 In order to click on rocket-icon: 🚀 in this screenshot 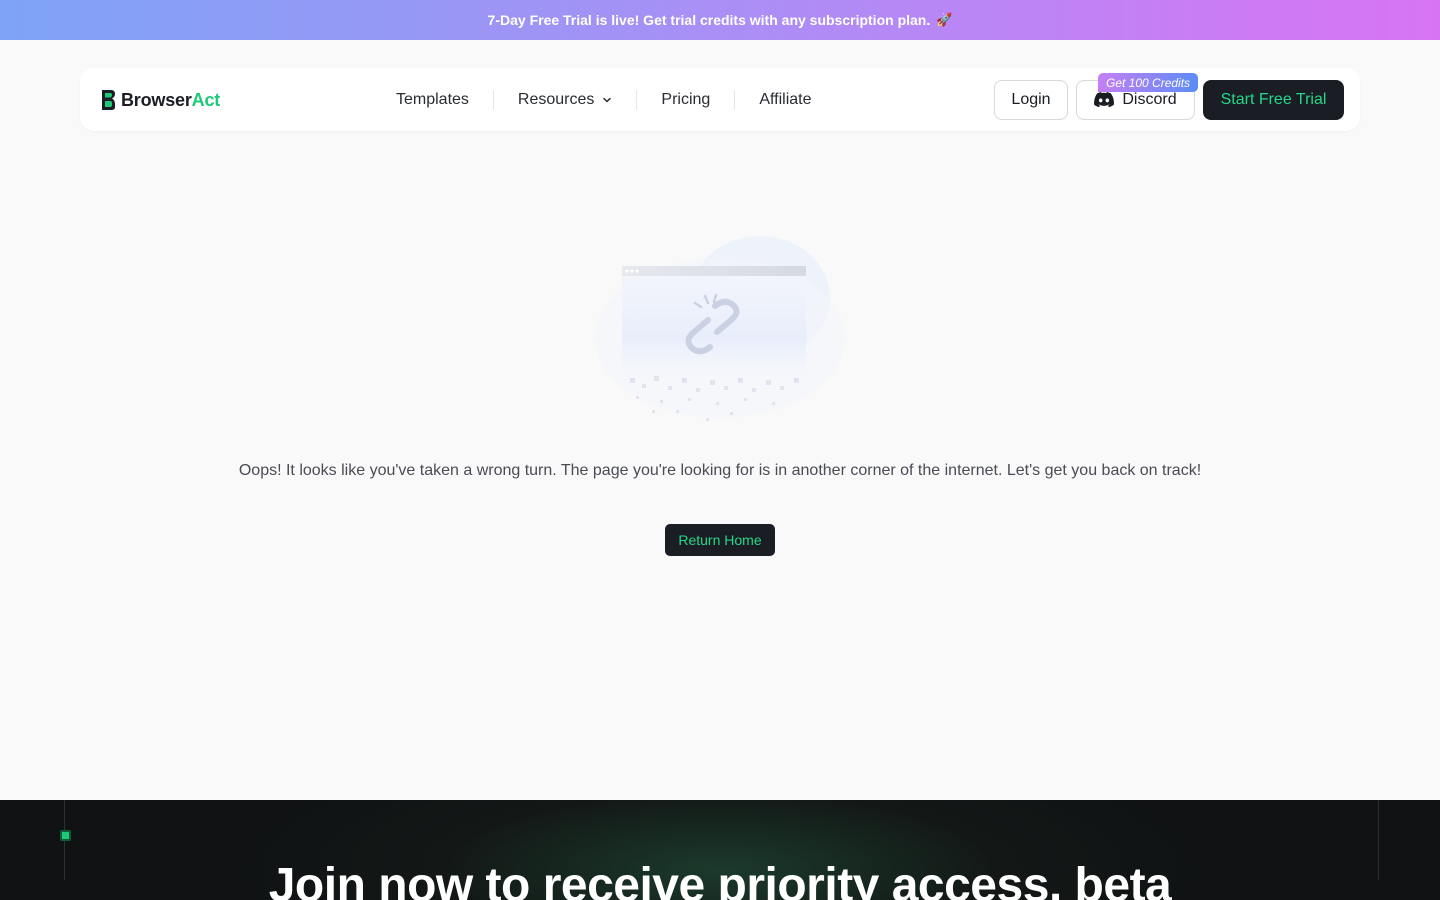, I will do `click(944, 19)`.